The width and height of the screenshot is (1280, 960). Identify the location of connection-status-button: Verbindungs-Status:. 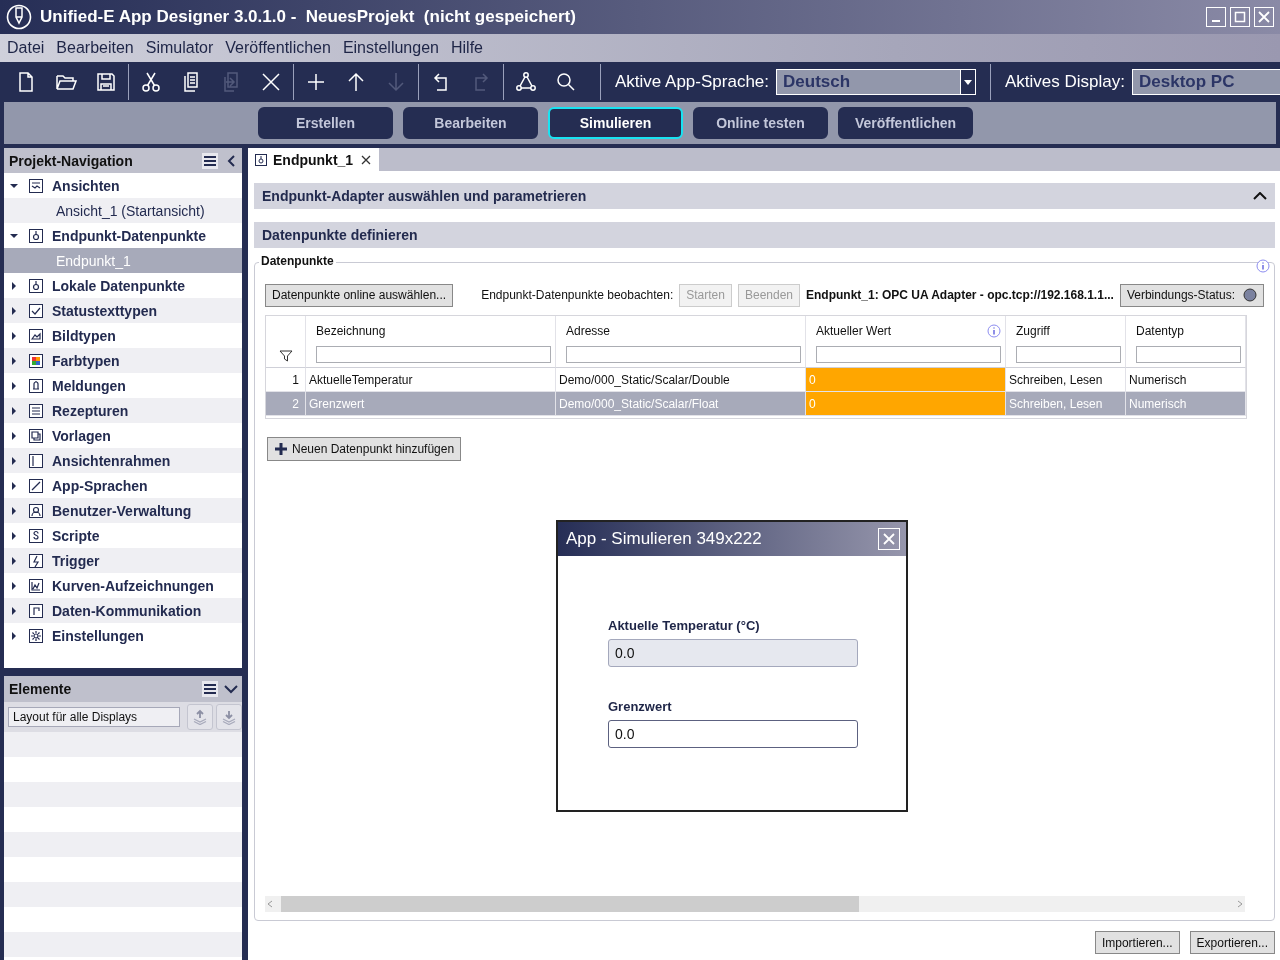
(1191, 295).